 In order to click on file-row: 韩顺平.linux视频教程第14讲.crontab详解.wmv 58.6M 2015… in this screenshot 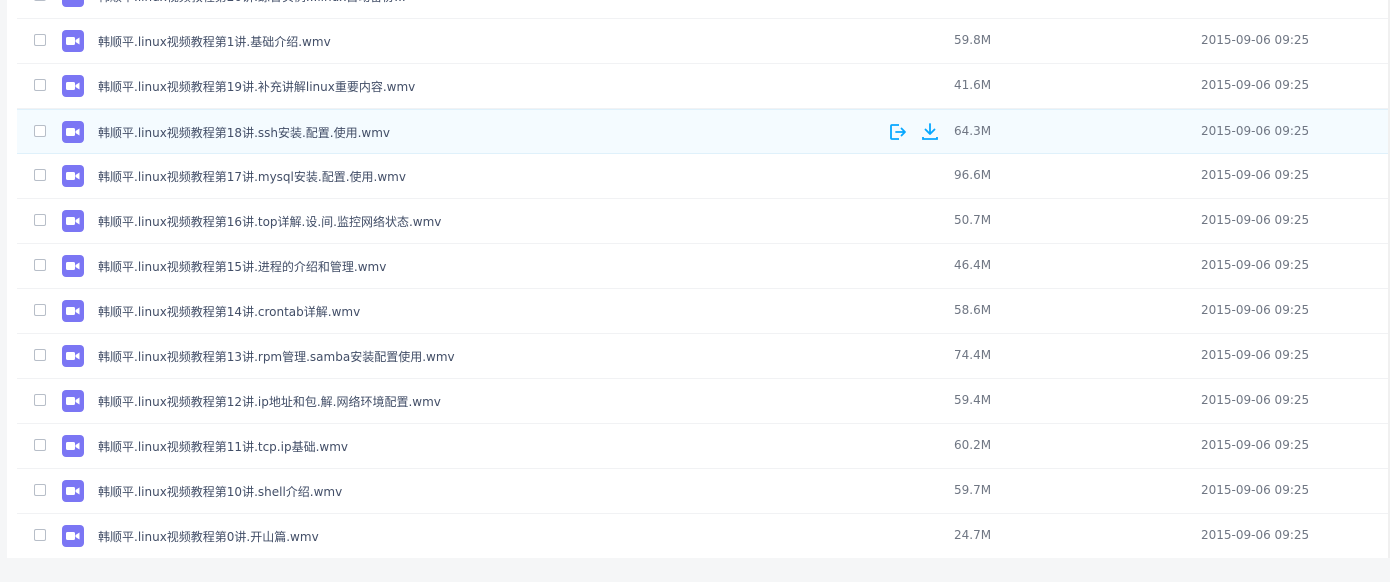, I will do `click(703, 311)`.